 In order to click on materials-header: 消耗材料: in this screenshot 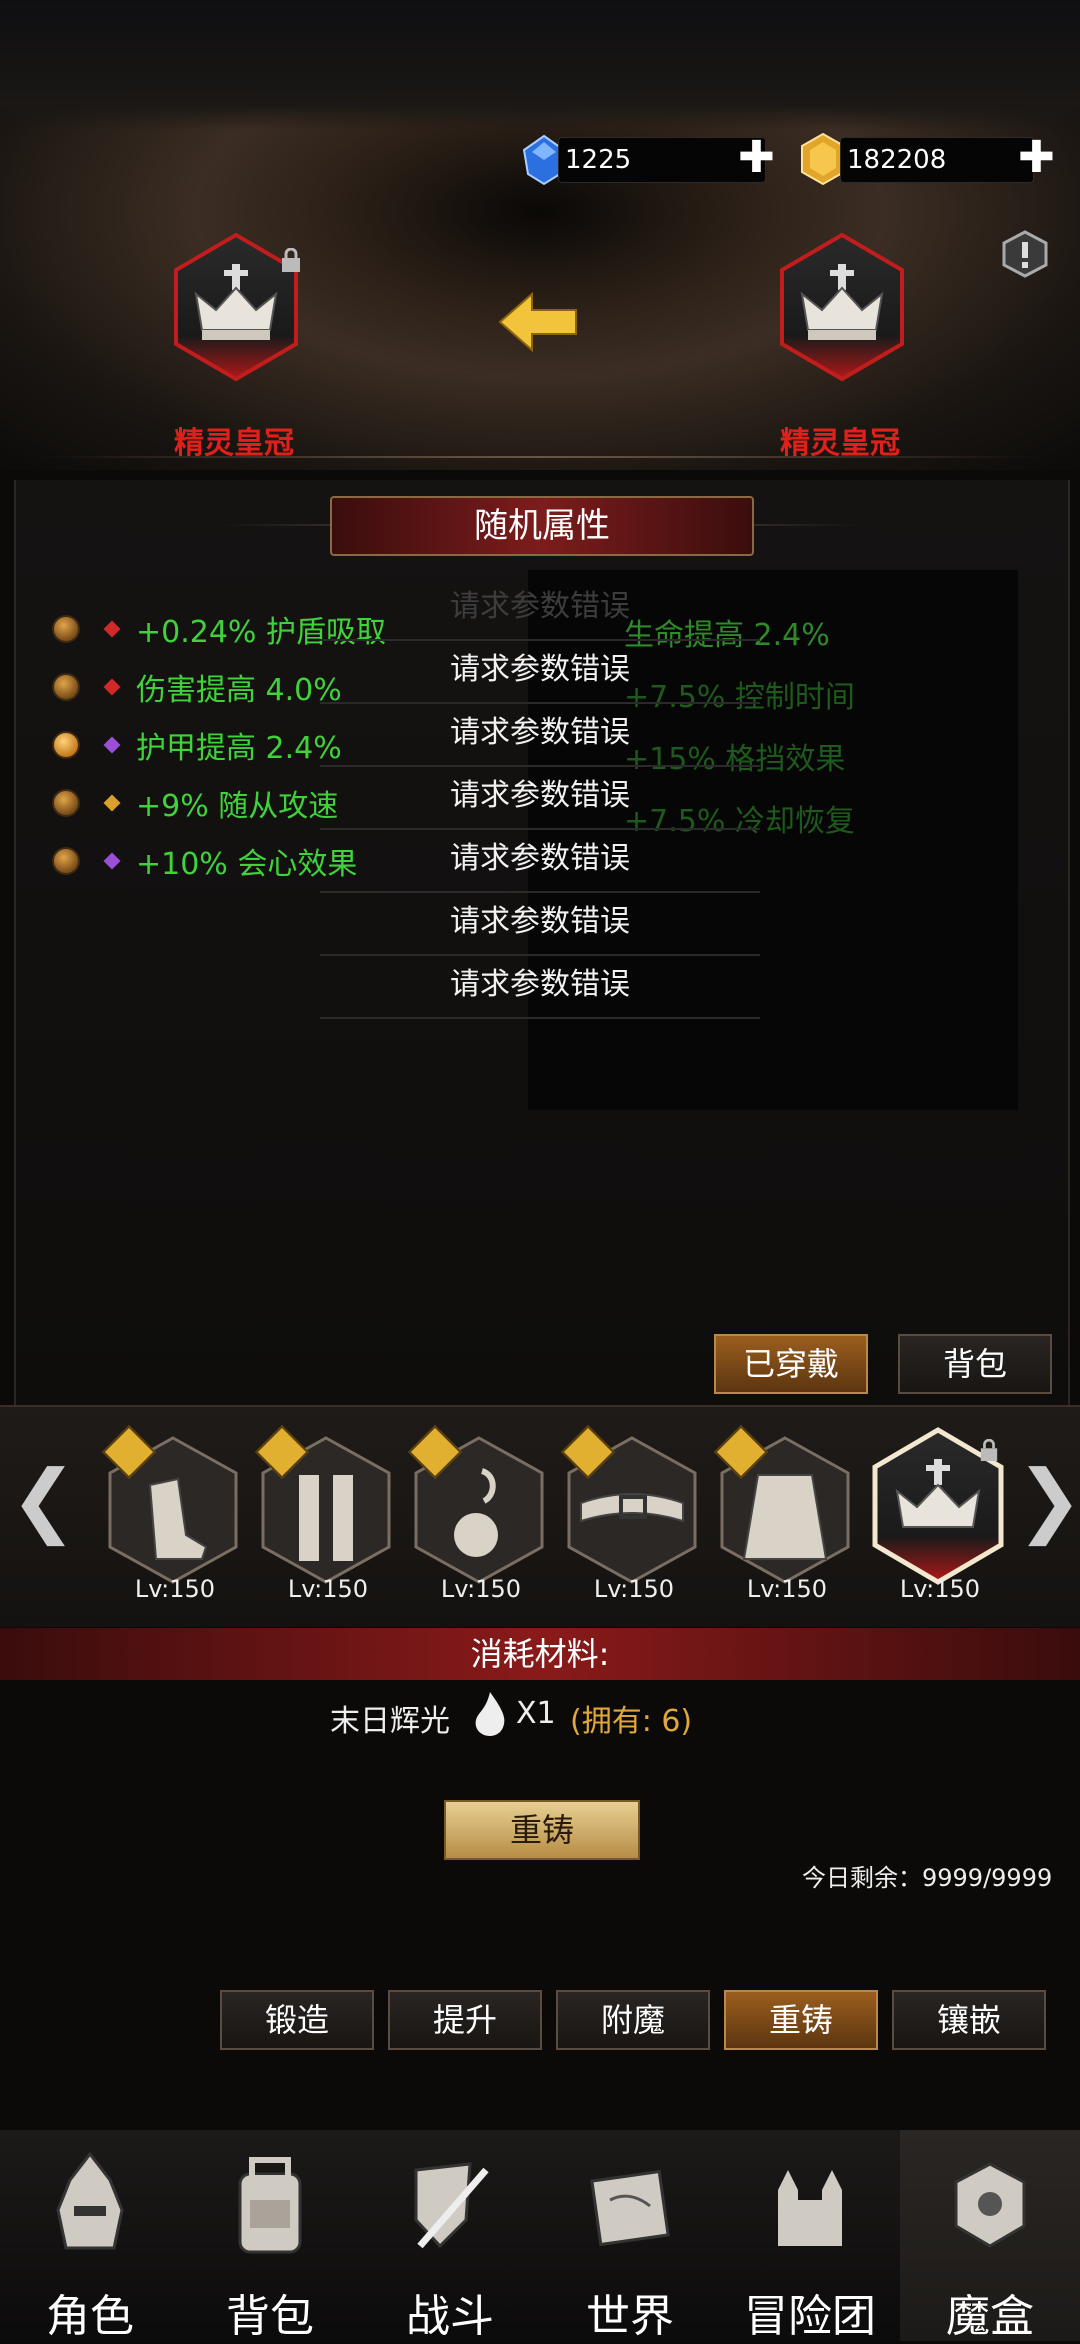, I will do `click(540, 1654)`.